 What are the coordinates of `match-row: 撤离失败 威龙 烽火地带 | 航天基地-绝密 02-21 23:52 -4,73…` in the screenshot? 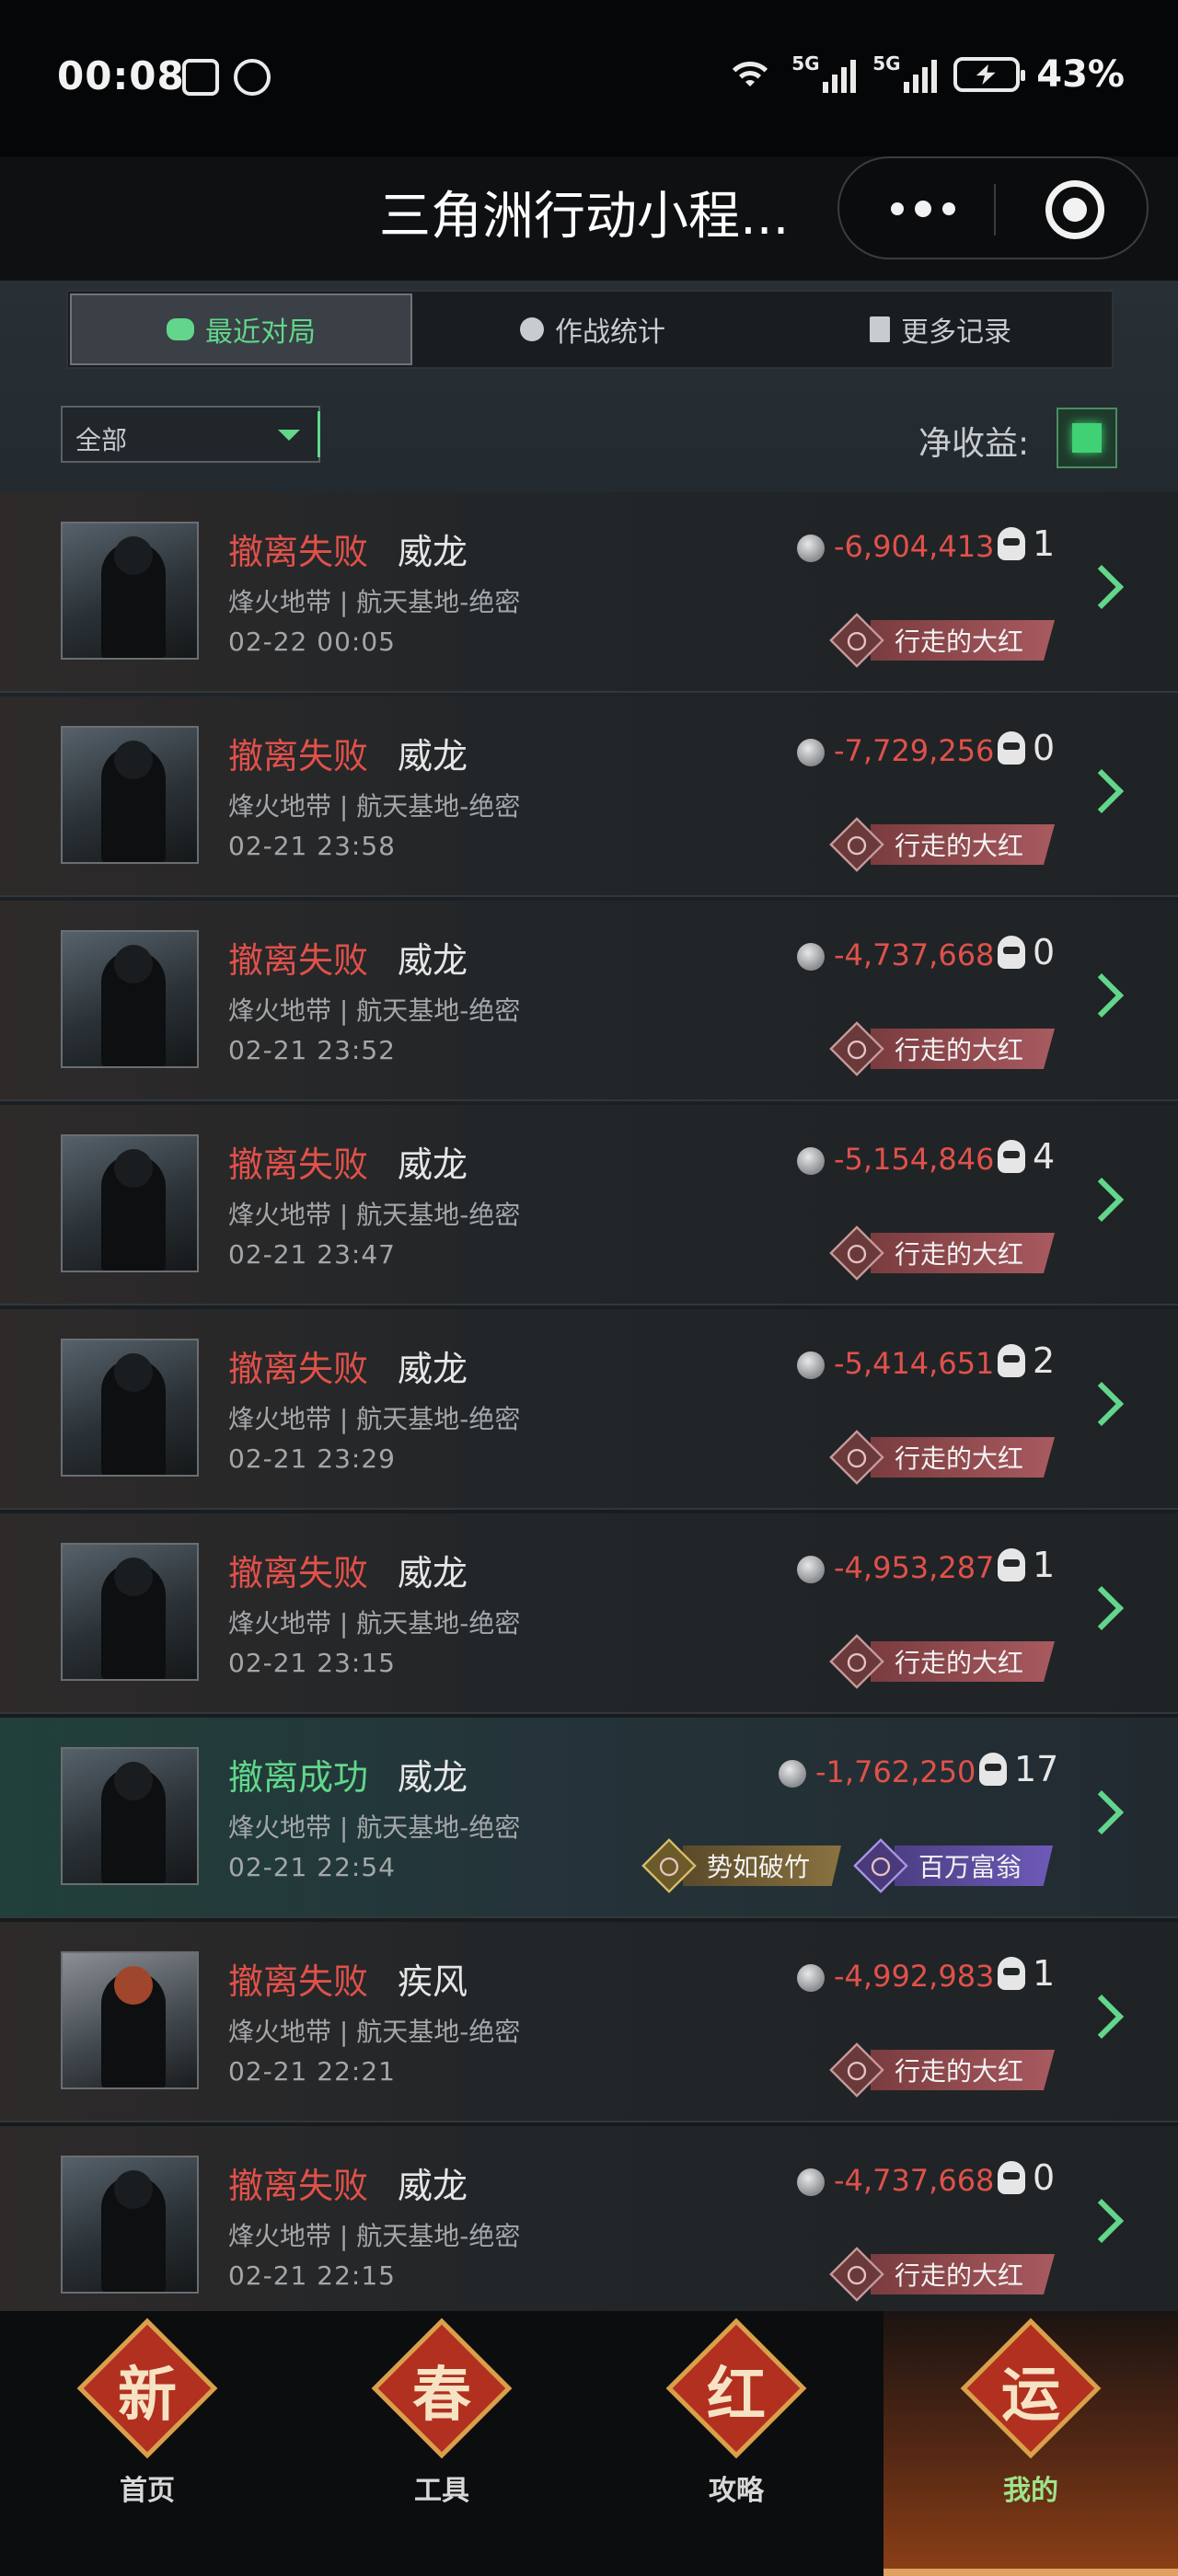 It's located at (589, 1001).